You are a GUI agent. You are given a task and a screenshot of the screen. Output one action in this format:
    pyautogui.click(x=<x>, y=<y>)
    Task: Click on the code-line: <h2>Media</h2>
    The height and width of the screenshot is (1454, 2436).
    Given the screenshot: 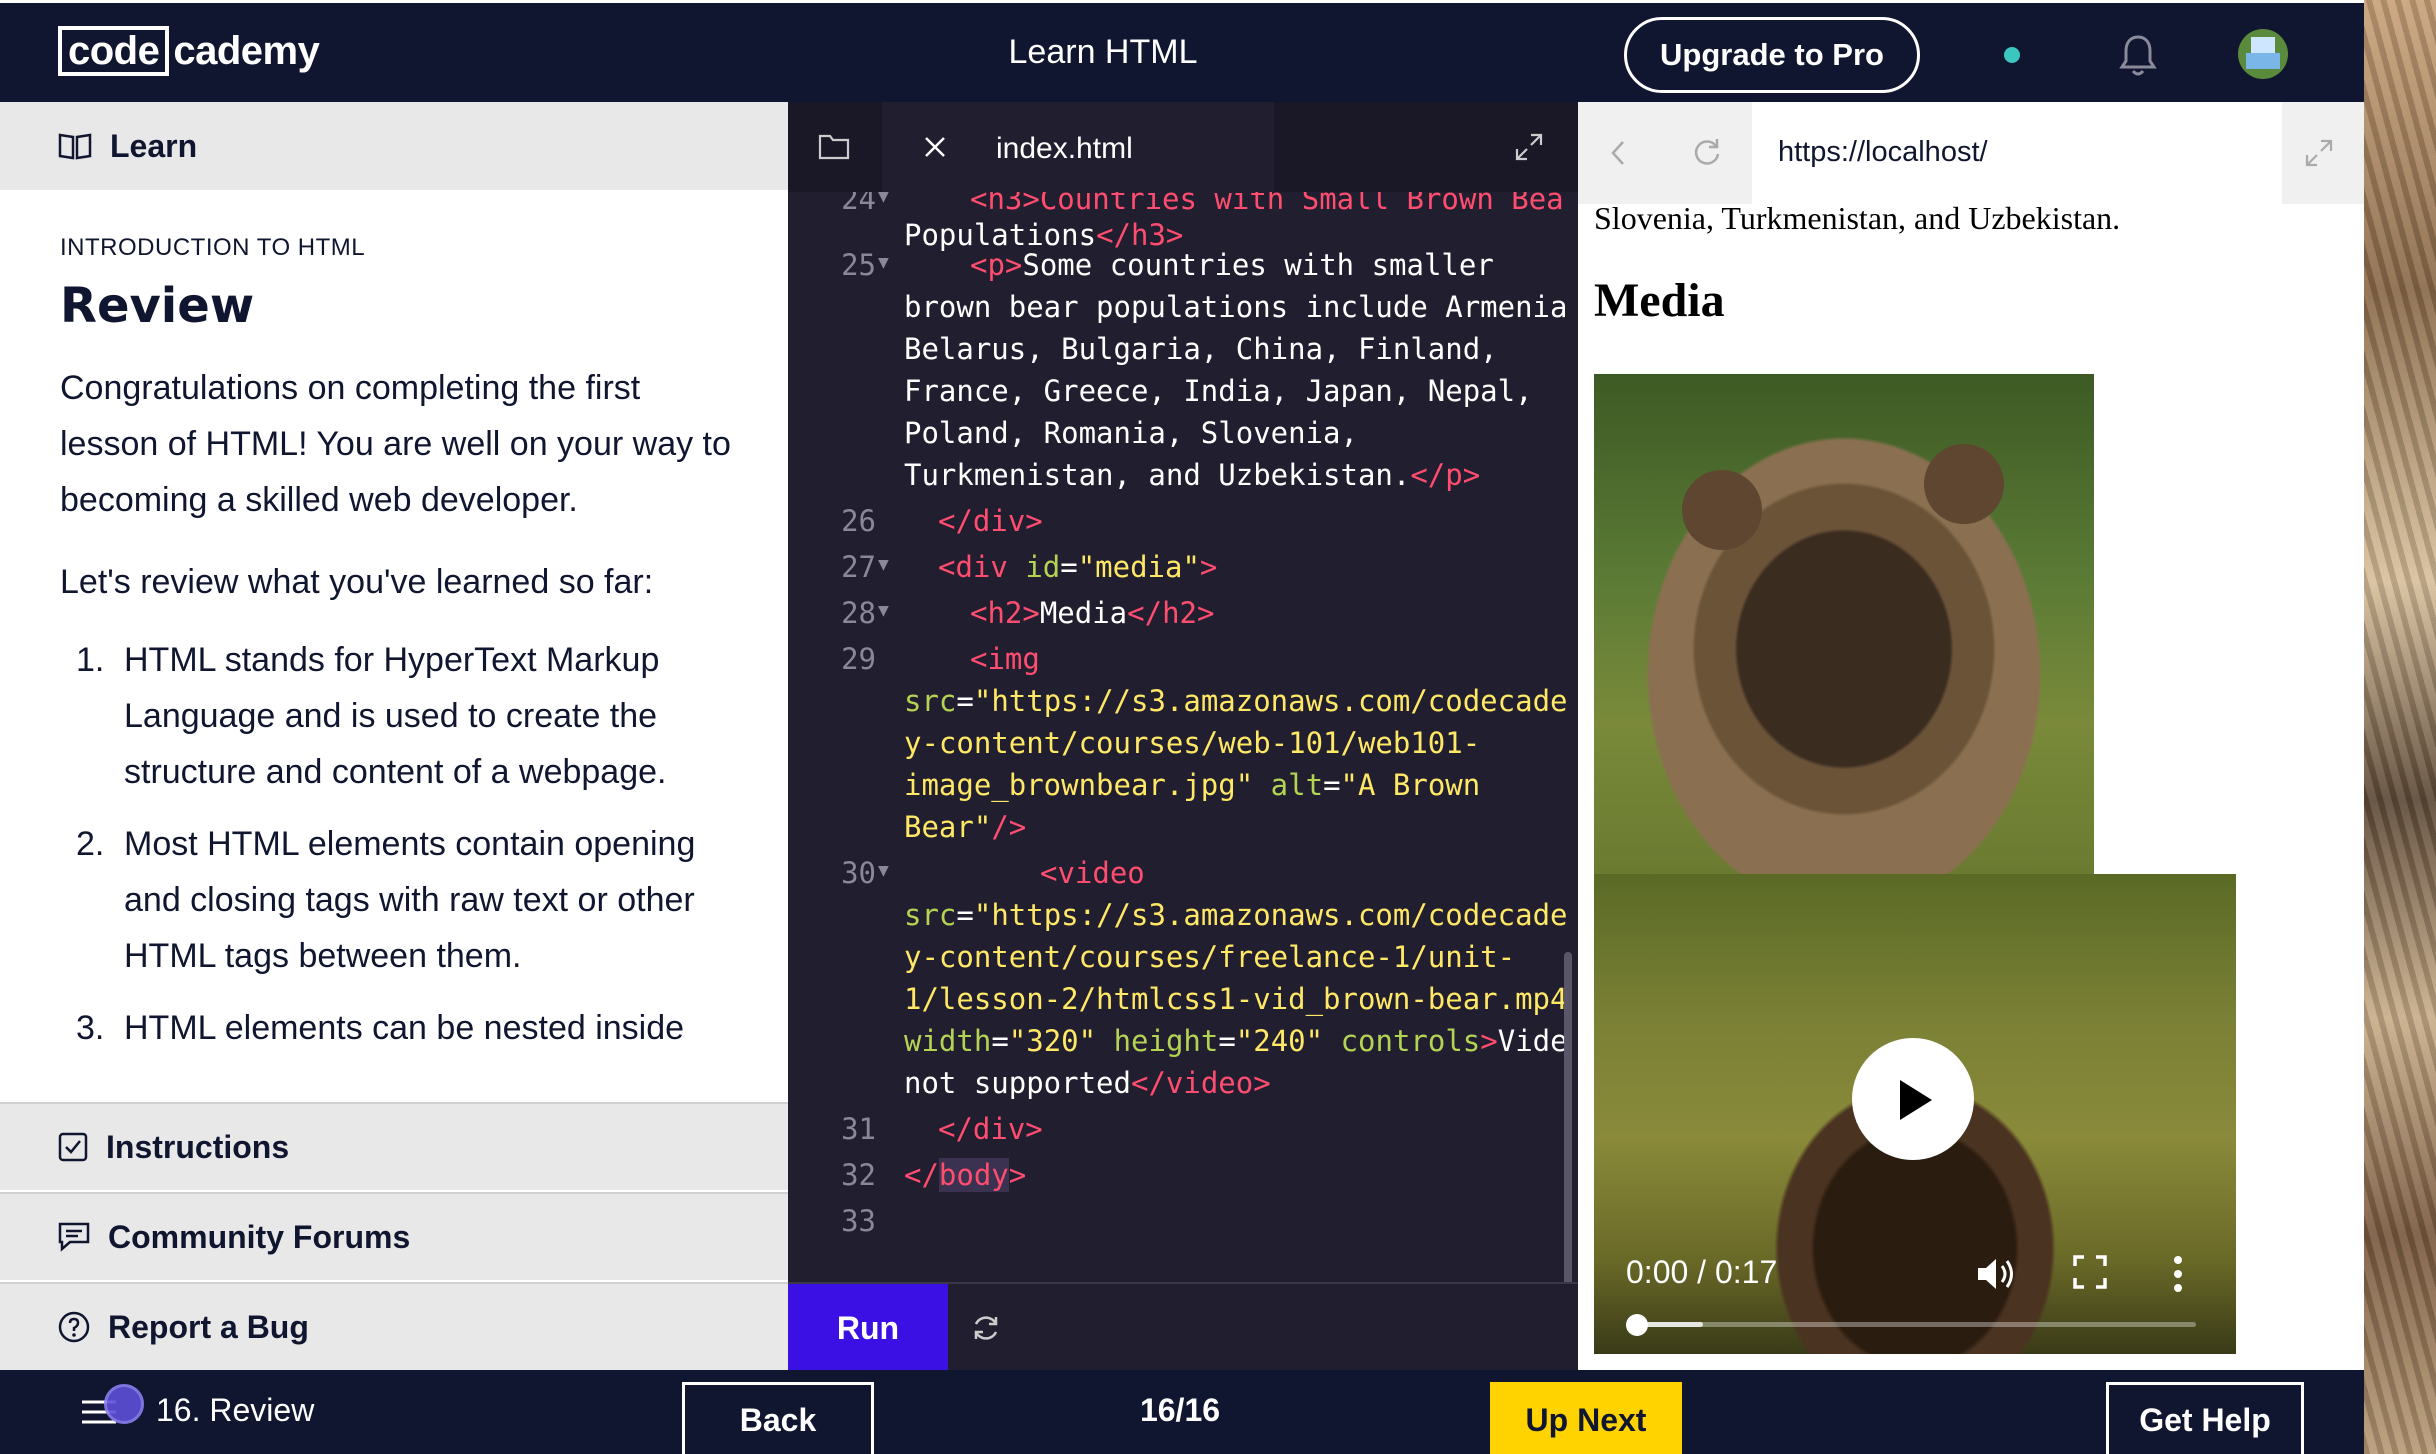 What is the action you would take?
    pyautogui.click(x=1092, y=613)
    